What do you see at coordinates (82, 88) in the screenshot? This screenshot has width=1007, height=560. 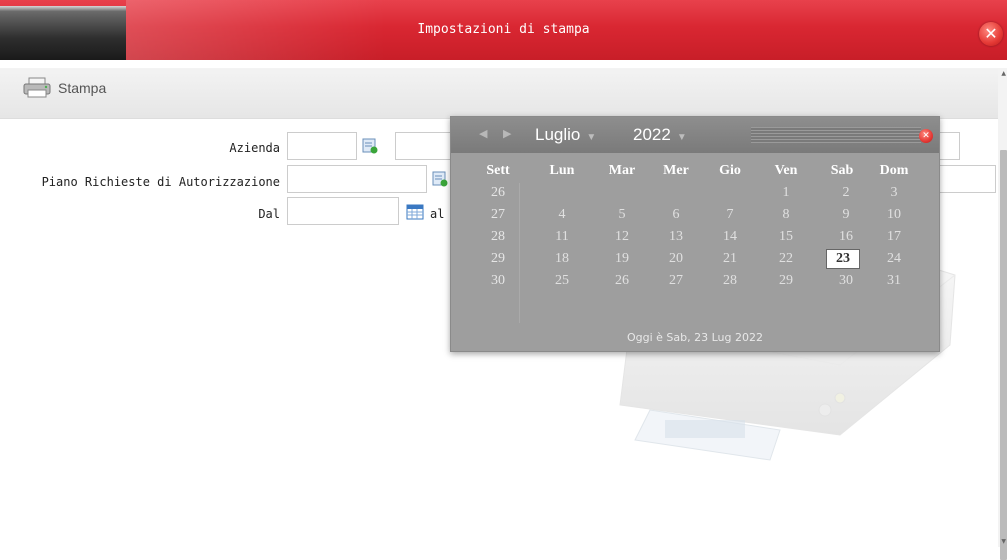 I see `print-label: Stampa` at bounding box center [82, 88].